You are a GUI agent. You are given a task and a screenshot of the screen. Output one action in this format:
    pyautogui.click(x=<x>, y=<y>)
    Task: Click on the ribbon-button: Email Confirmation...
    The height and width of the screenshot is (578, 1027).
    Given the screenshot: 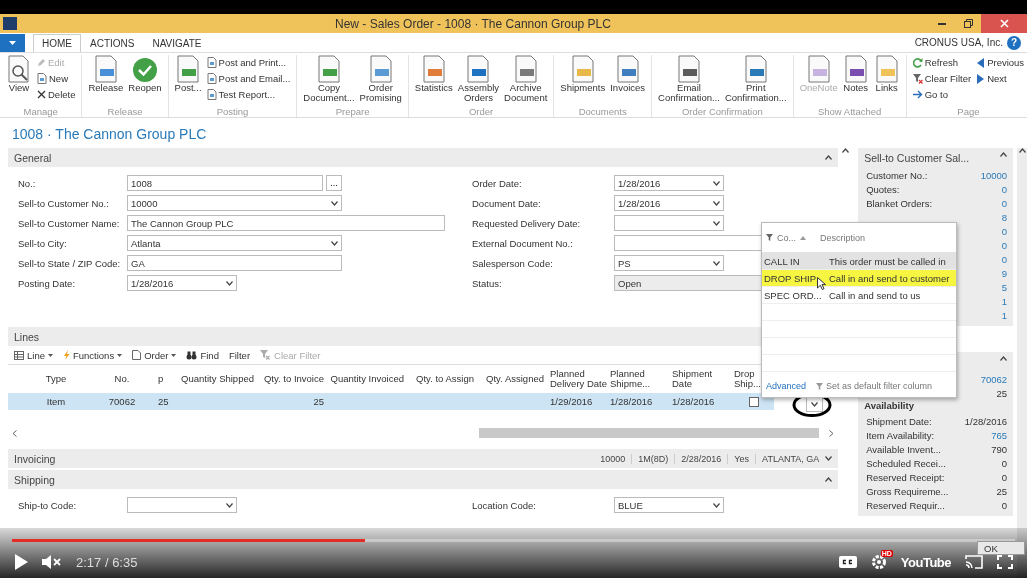 What is the action you would take?
    pyautogui.click(x=689, y=79)
    